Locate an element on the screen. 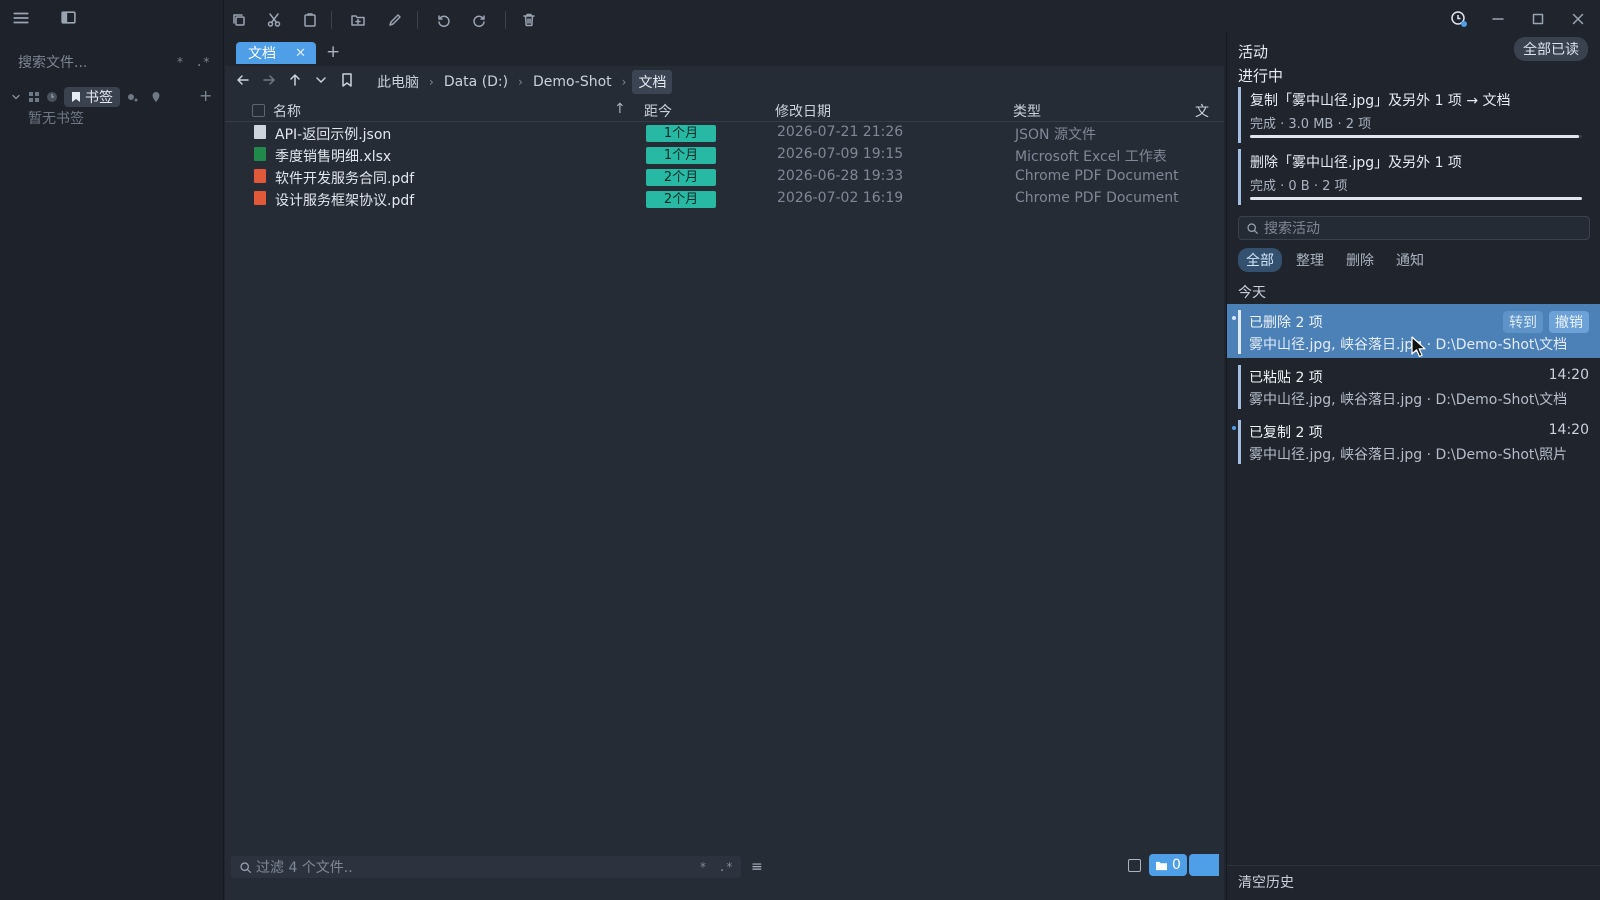  undo-icon is located at coordinates (443, 20).